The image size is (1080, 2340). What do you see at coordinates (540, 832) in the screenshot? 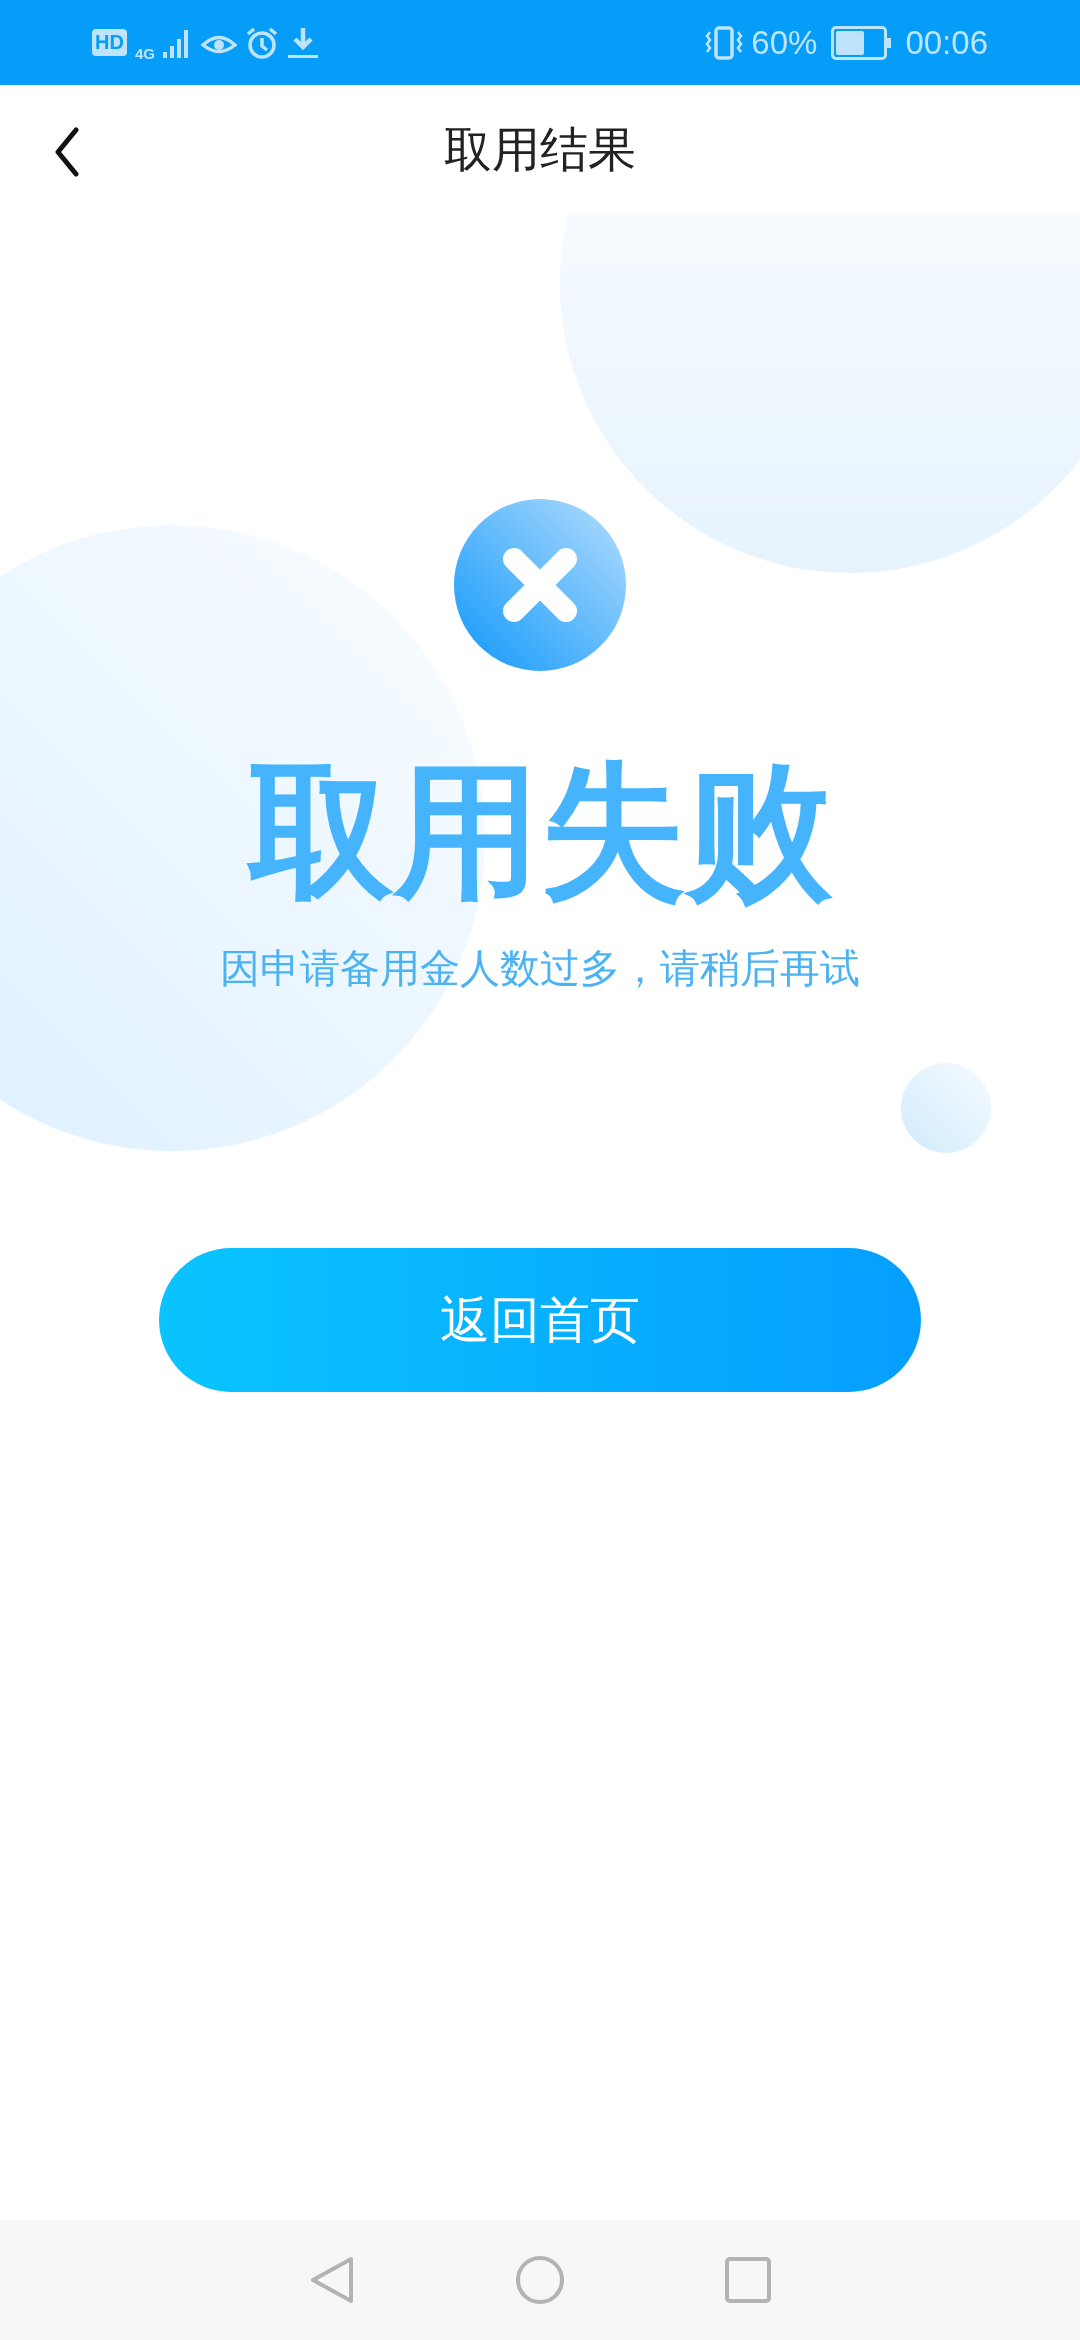
I see `result-title: 取用失败` at bounding box center [540, 832].